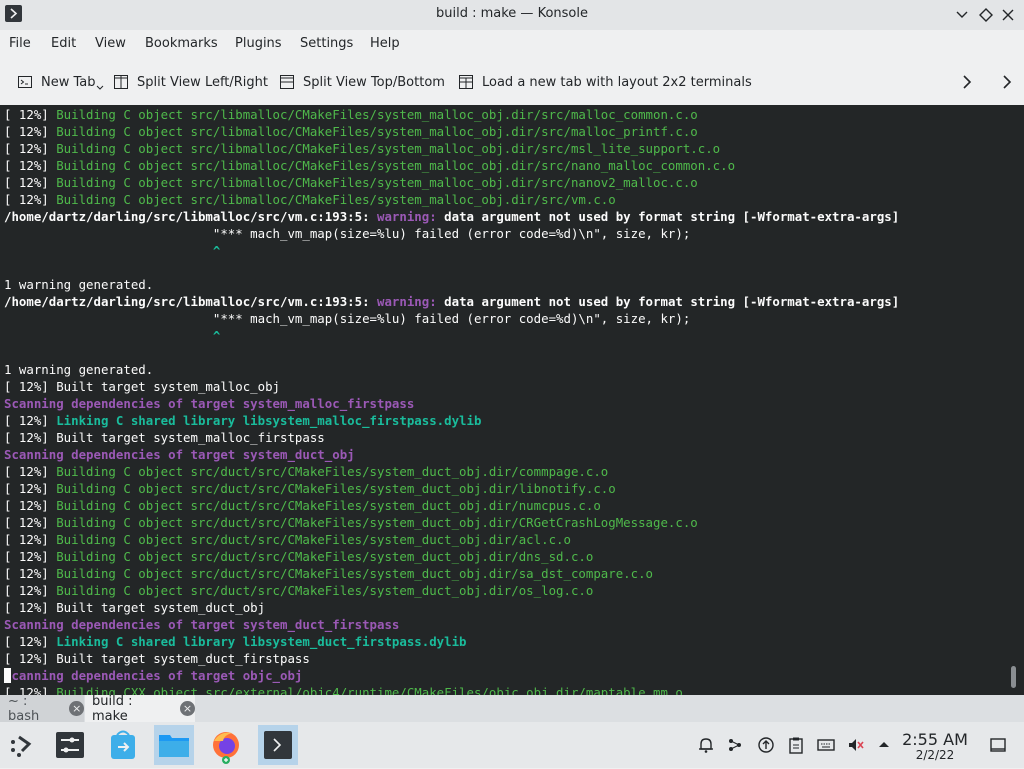 Image resolution: width=1024 pixels, height=769 pixels. What do you see at coordinates (190, 82) in the screenshot?
I see `split-left-right-button: Split View Left/Right` at bounding box center [190, 82].